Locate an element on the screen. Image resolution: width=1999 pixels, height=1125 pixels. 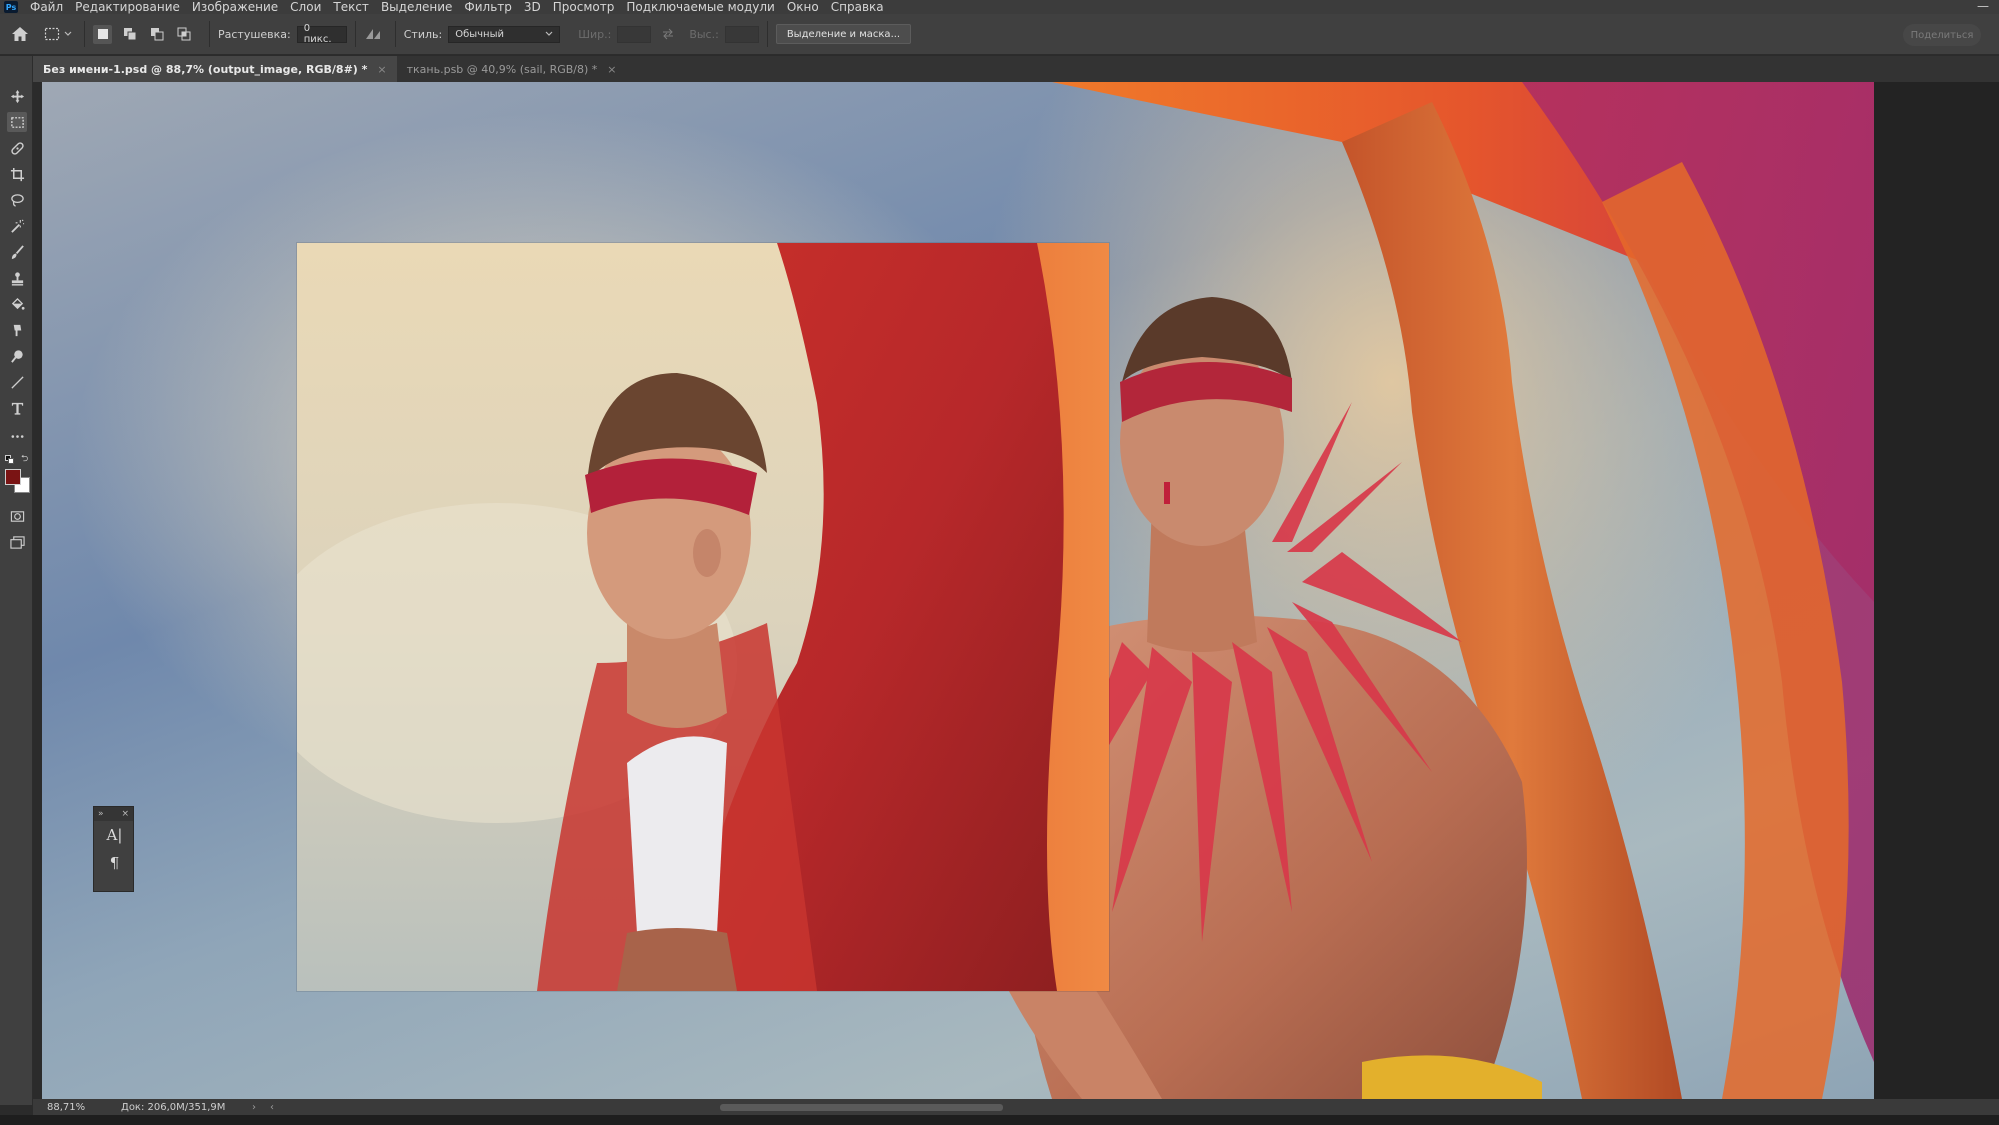
marquee-tool is located at coordinates (17, 122).